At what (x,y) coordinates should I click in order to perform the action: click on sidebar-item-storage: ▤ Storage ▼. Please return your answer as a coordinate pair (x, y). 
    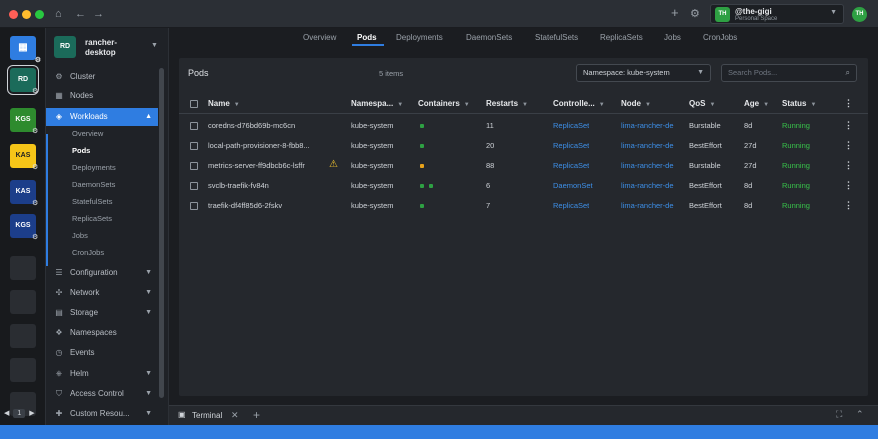
    Looking at the image, I should click on (102, 313).